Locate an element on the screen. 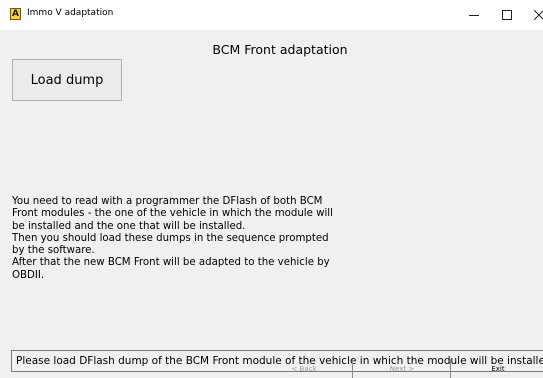 Image resolution: width=543 pixels, height=378 pixels. title-bar: A Immo V adaptation is located at coordinates (271, 15).